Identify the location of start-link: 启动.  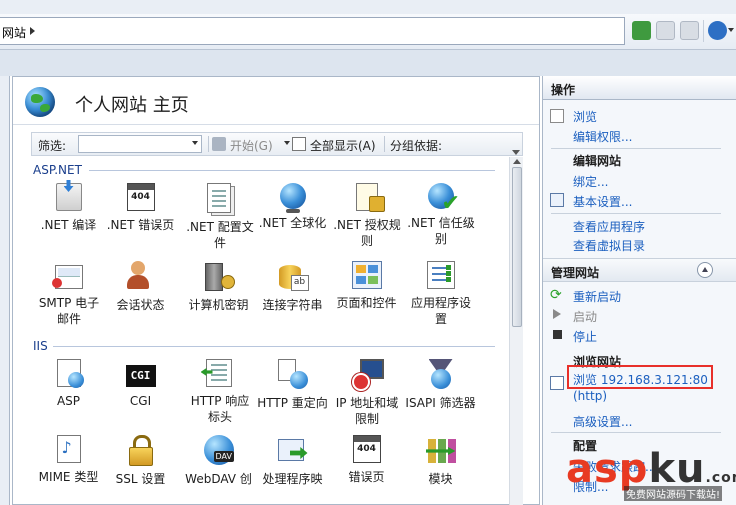
(585, 317).